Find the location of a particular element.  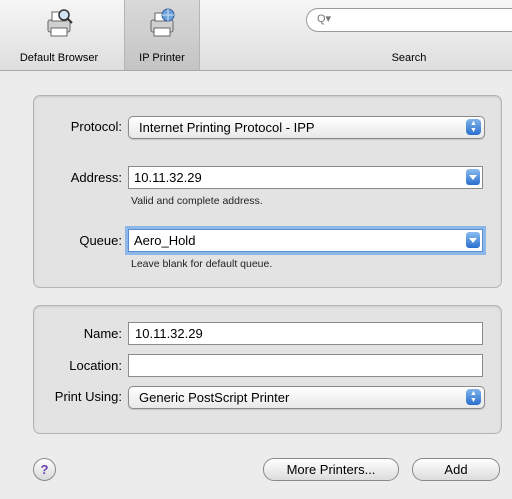

address-combo: 10.11.32.29 is located at coordinates (305, 177).